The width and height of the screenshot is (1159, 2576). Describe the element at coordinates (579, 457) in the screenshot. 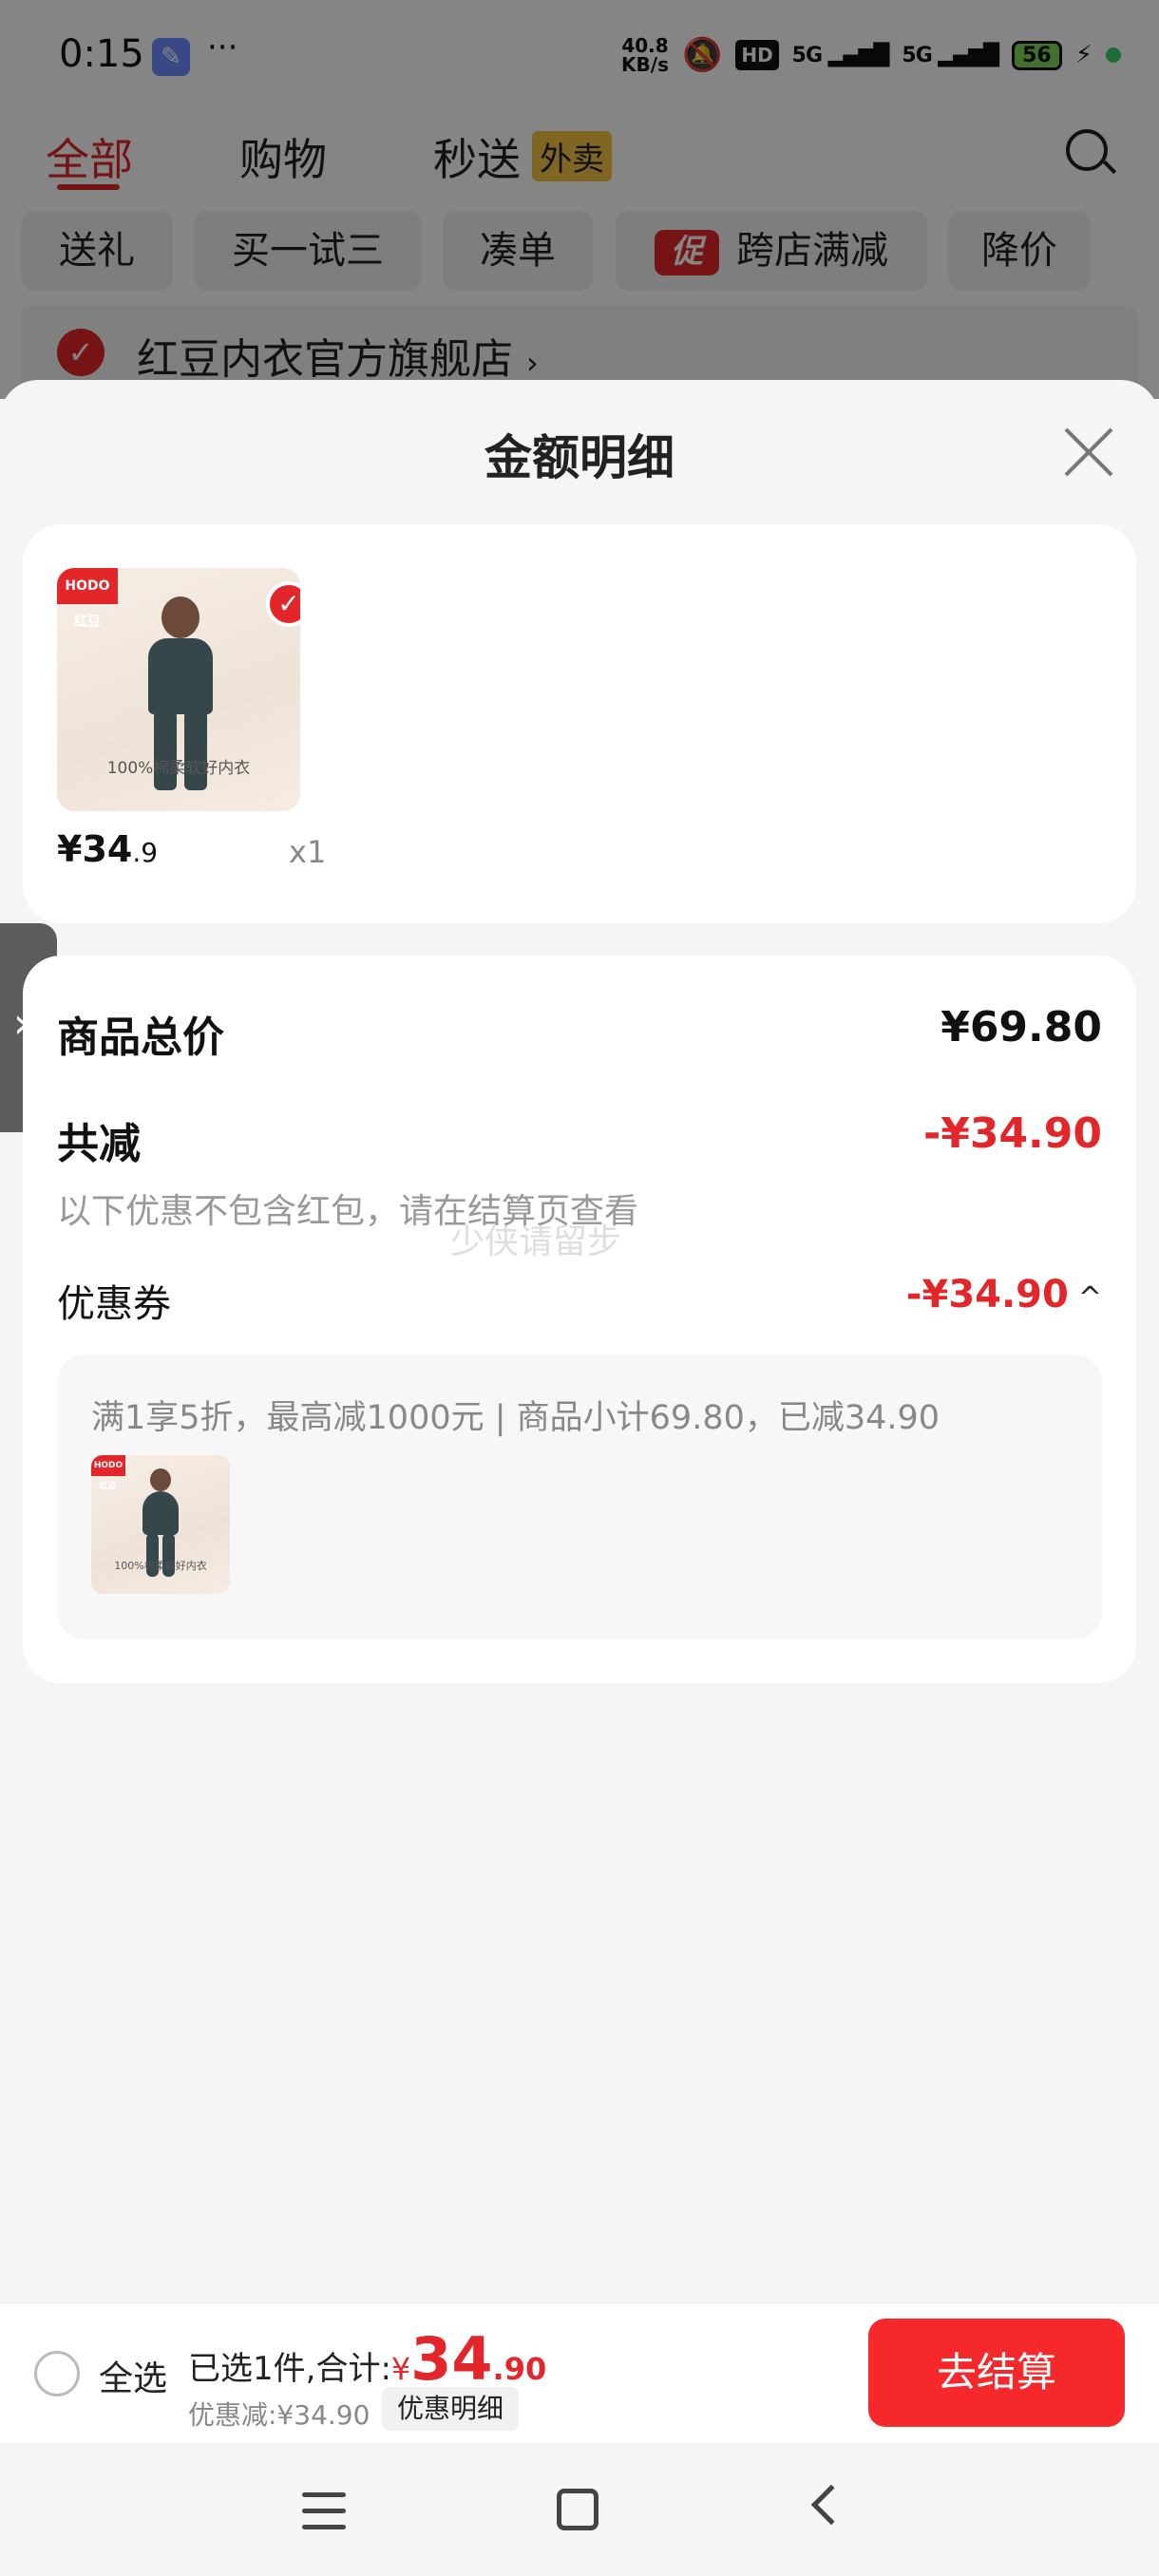

I see `sheet-title: 金额明细` at that location.